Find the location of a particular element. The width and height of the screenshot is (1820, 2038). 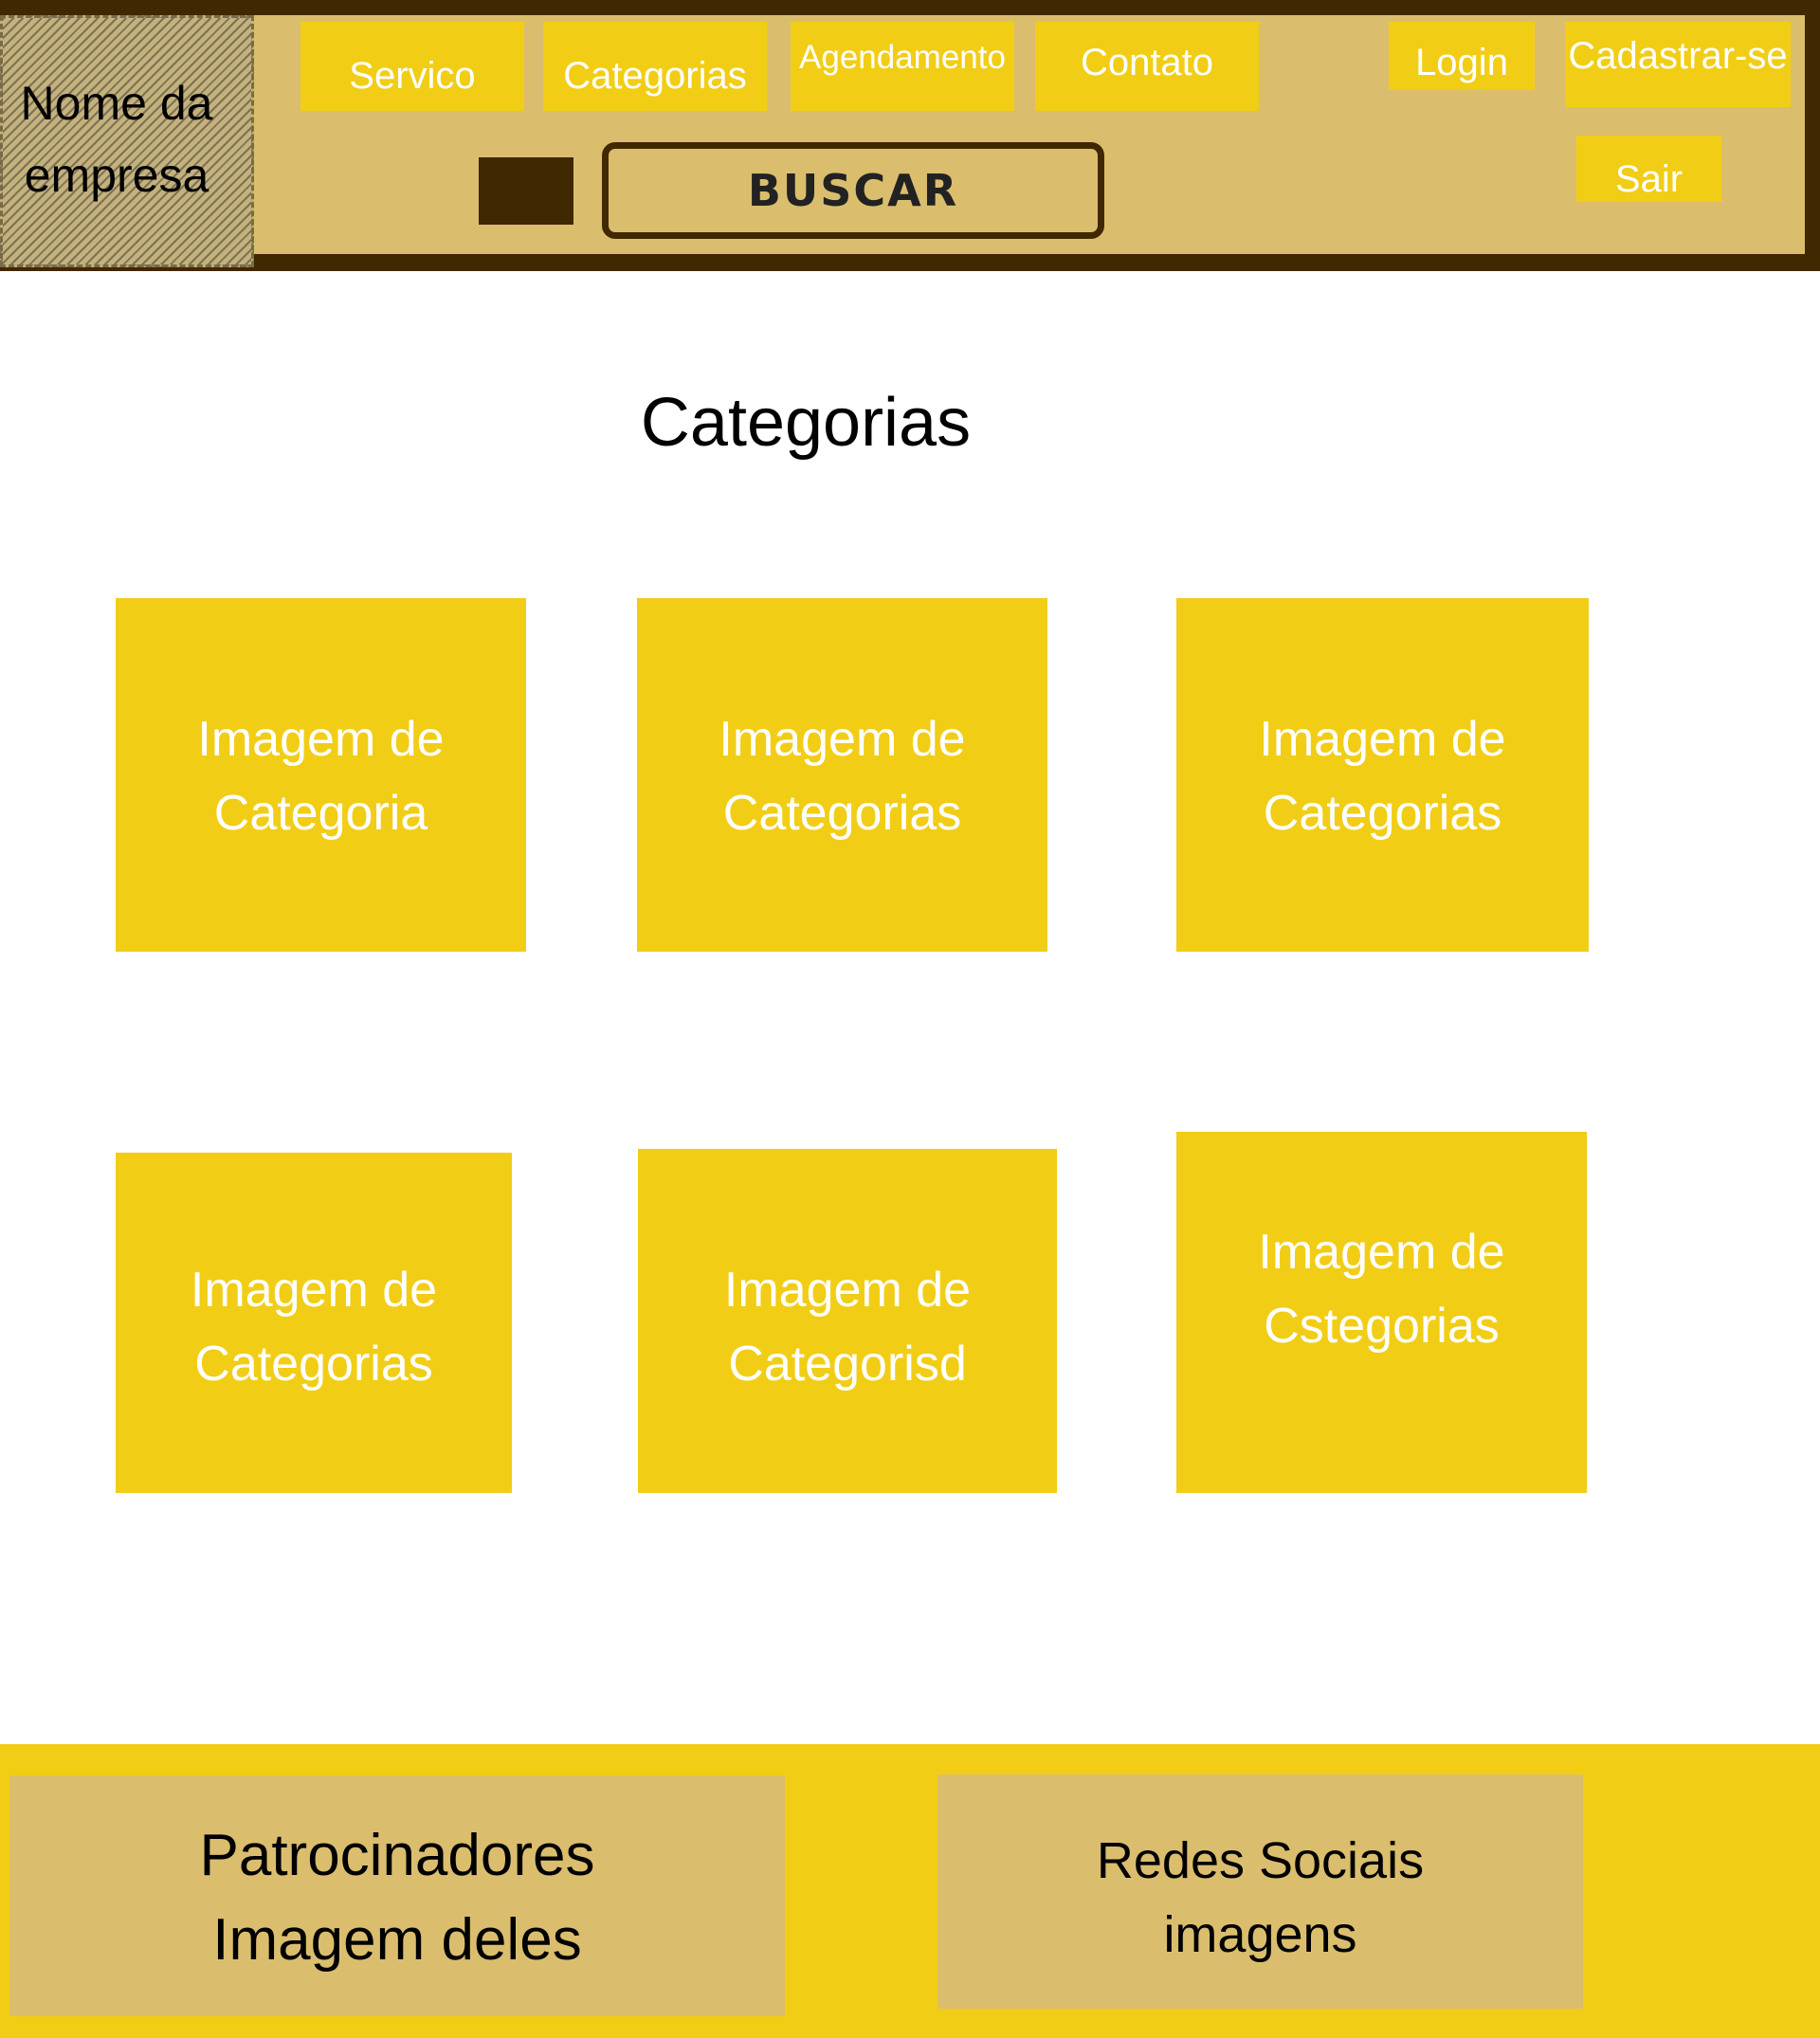

search-button: BUSCAR is located at coordinates (853, 190).